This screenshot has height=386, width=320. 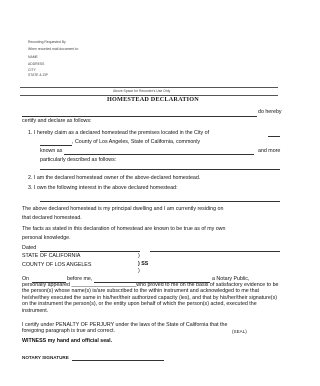 I want to click on facts-statement-line-2: personal knowledge., so click(x=46, y=237).